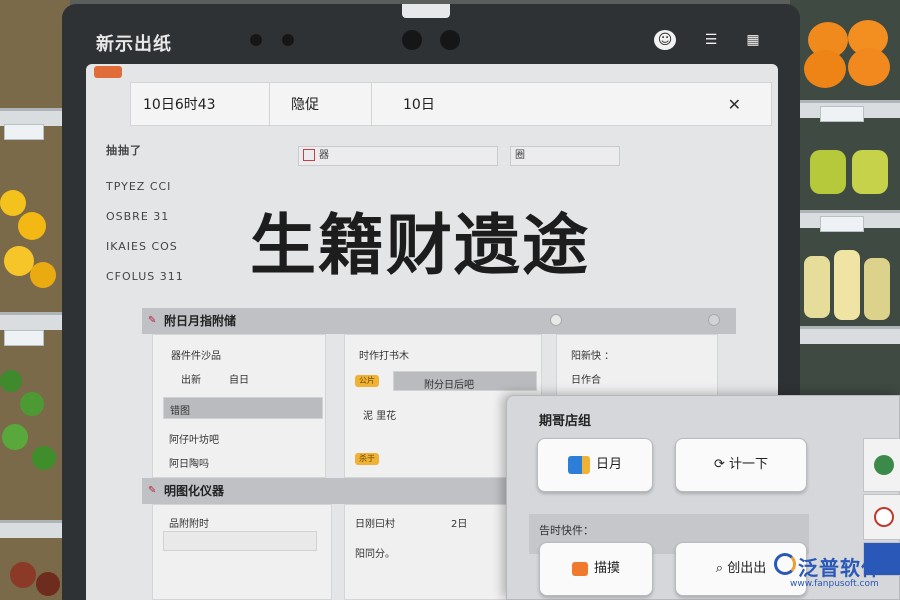  Describe the element at coordinates (439, 321) in the screenshot. I see `panel-a-header: ✎ 附日月指附储` at that location.